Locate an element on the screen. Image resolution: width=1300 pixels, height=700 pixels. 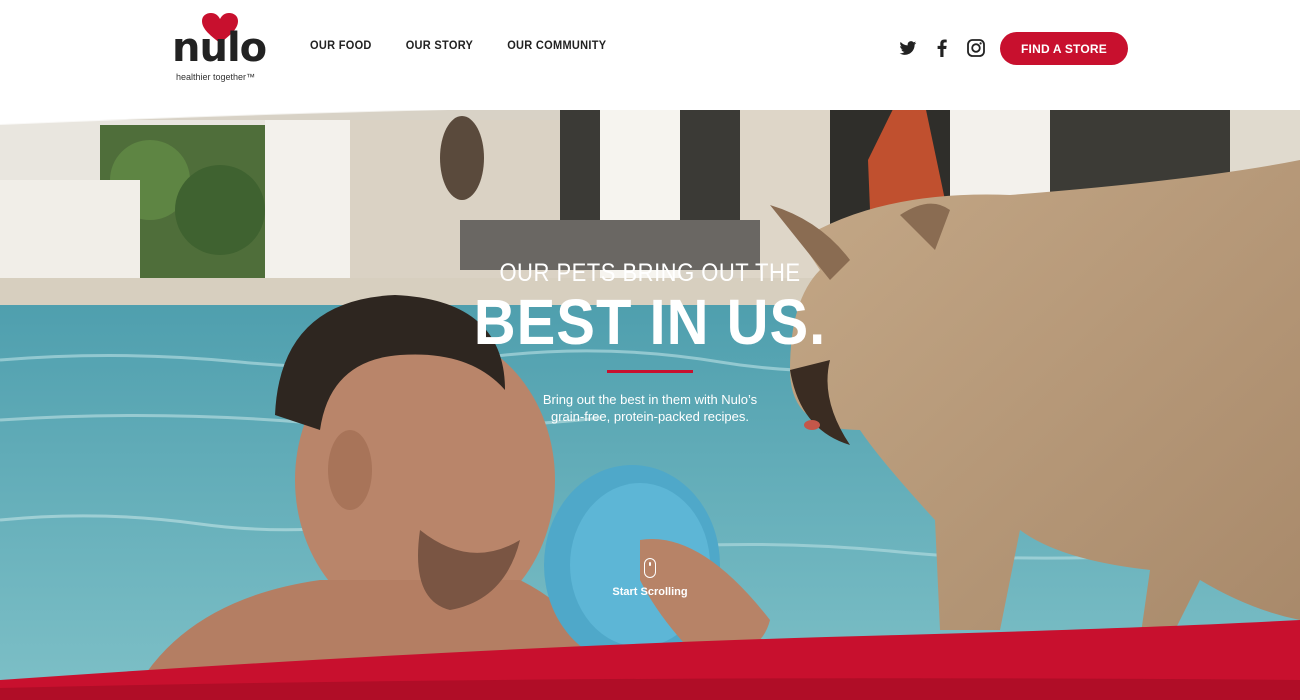
instagram-icon is located at coordinates (976, 48).